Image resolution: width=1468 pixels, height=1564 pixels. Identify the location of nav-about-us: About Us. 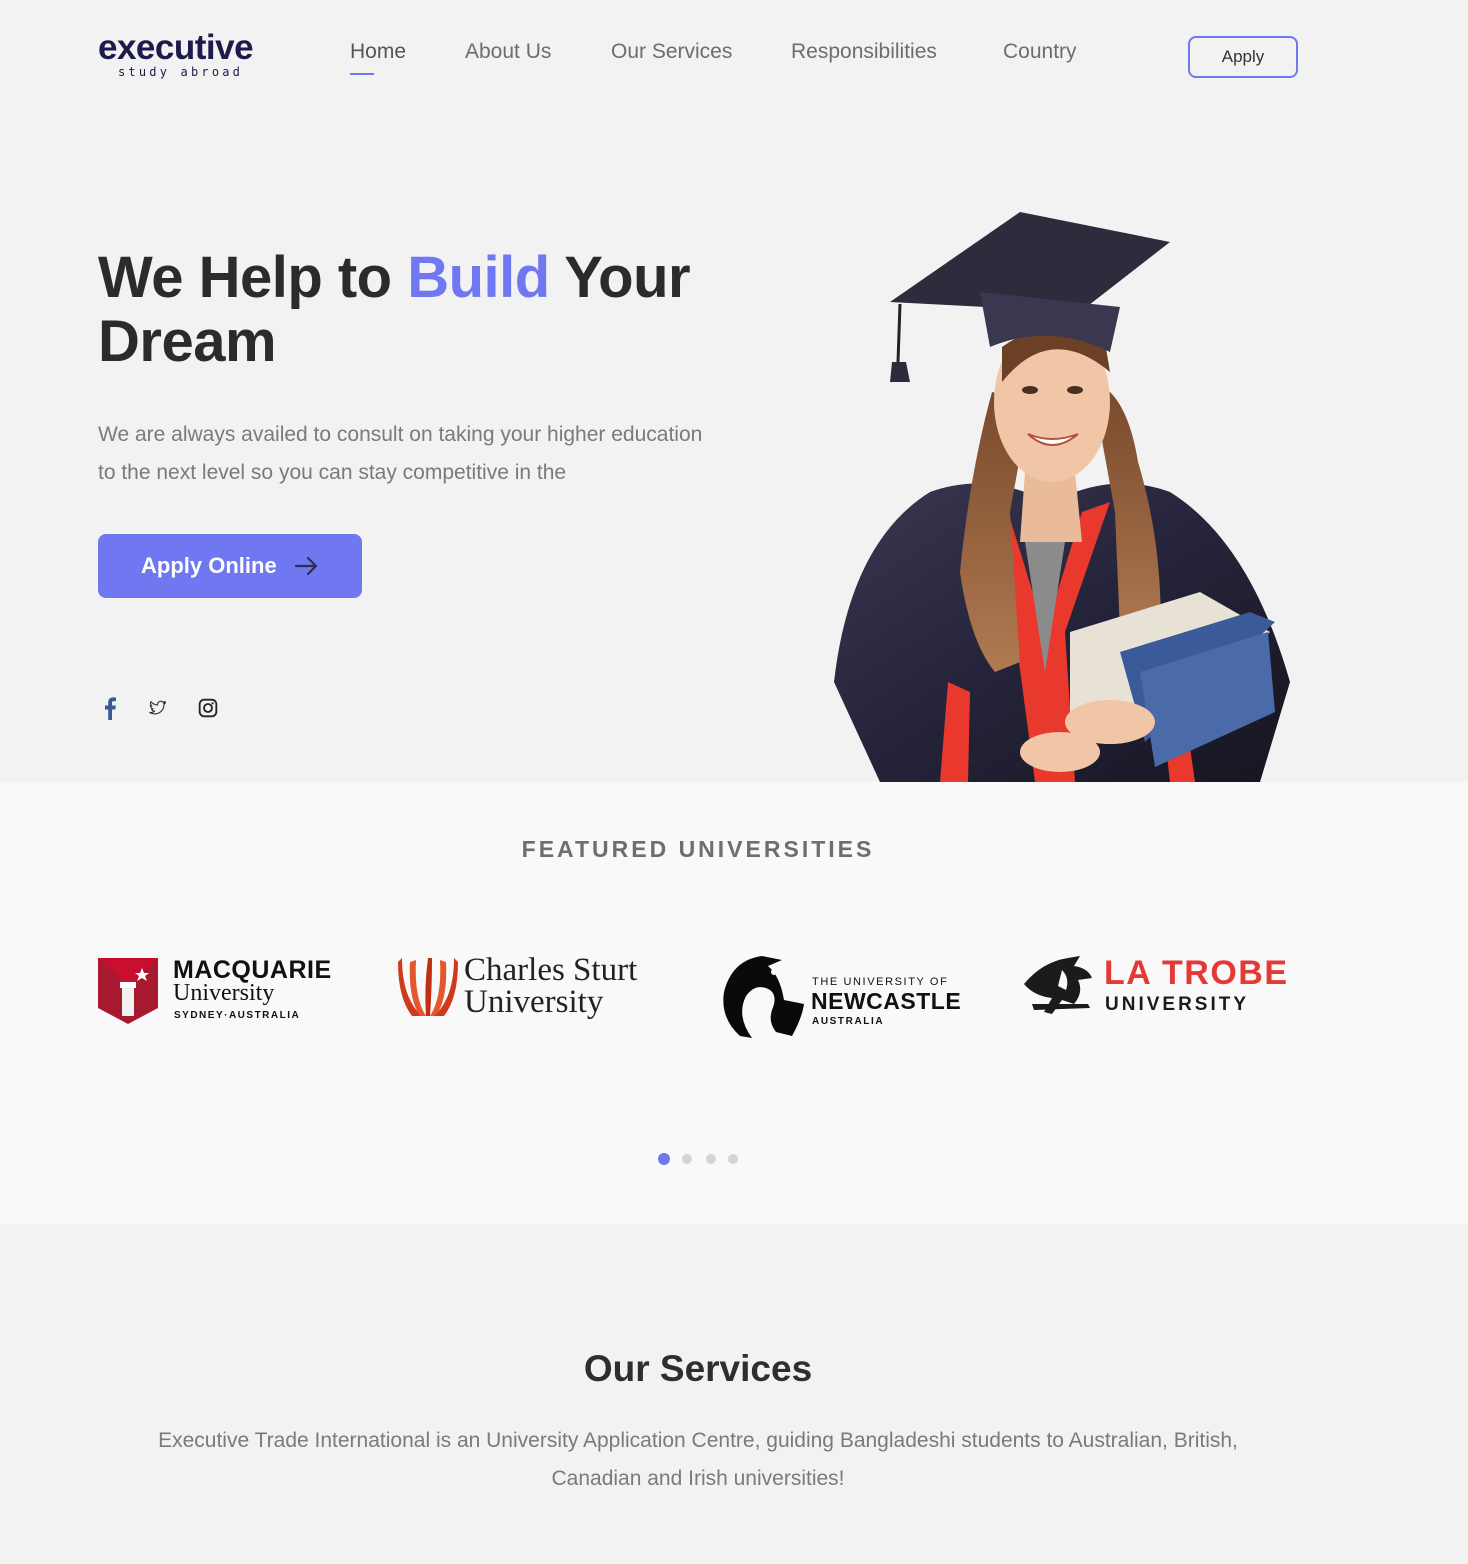
(508, 52).